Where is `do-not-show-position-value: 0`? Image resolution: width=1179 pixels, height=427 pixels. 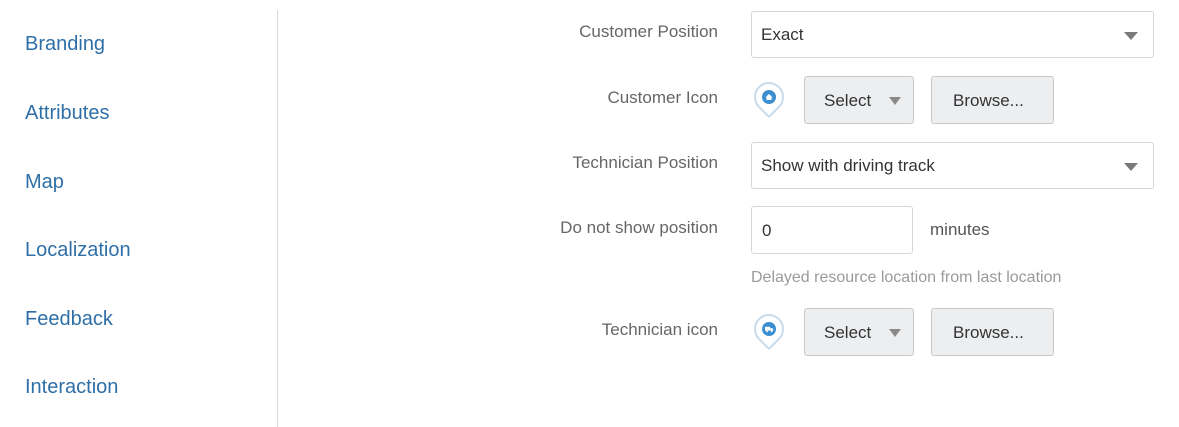 do-not-show-position-value: 0 is located at coordinates (767, 230).